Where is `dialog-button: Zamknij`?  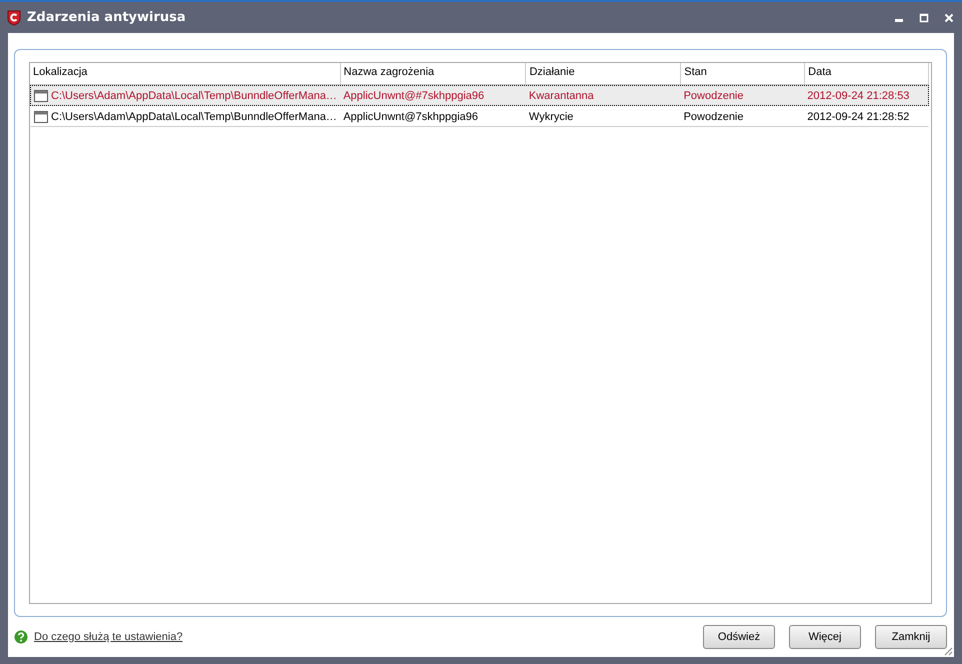 dialog-button: Zamknij is located at coordinates (911, 637).